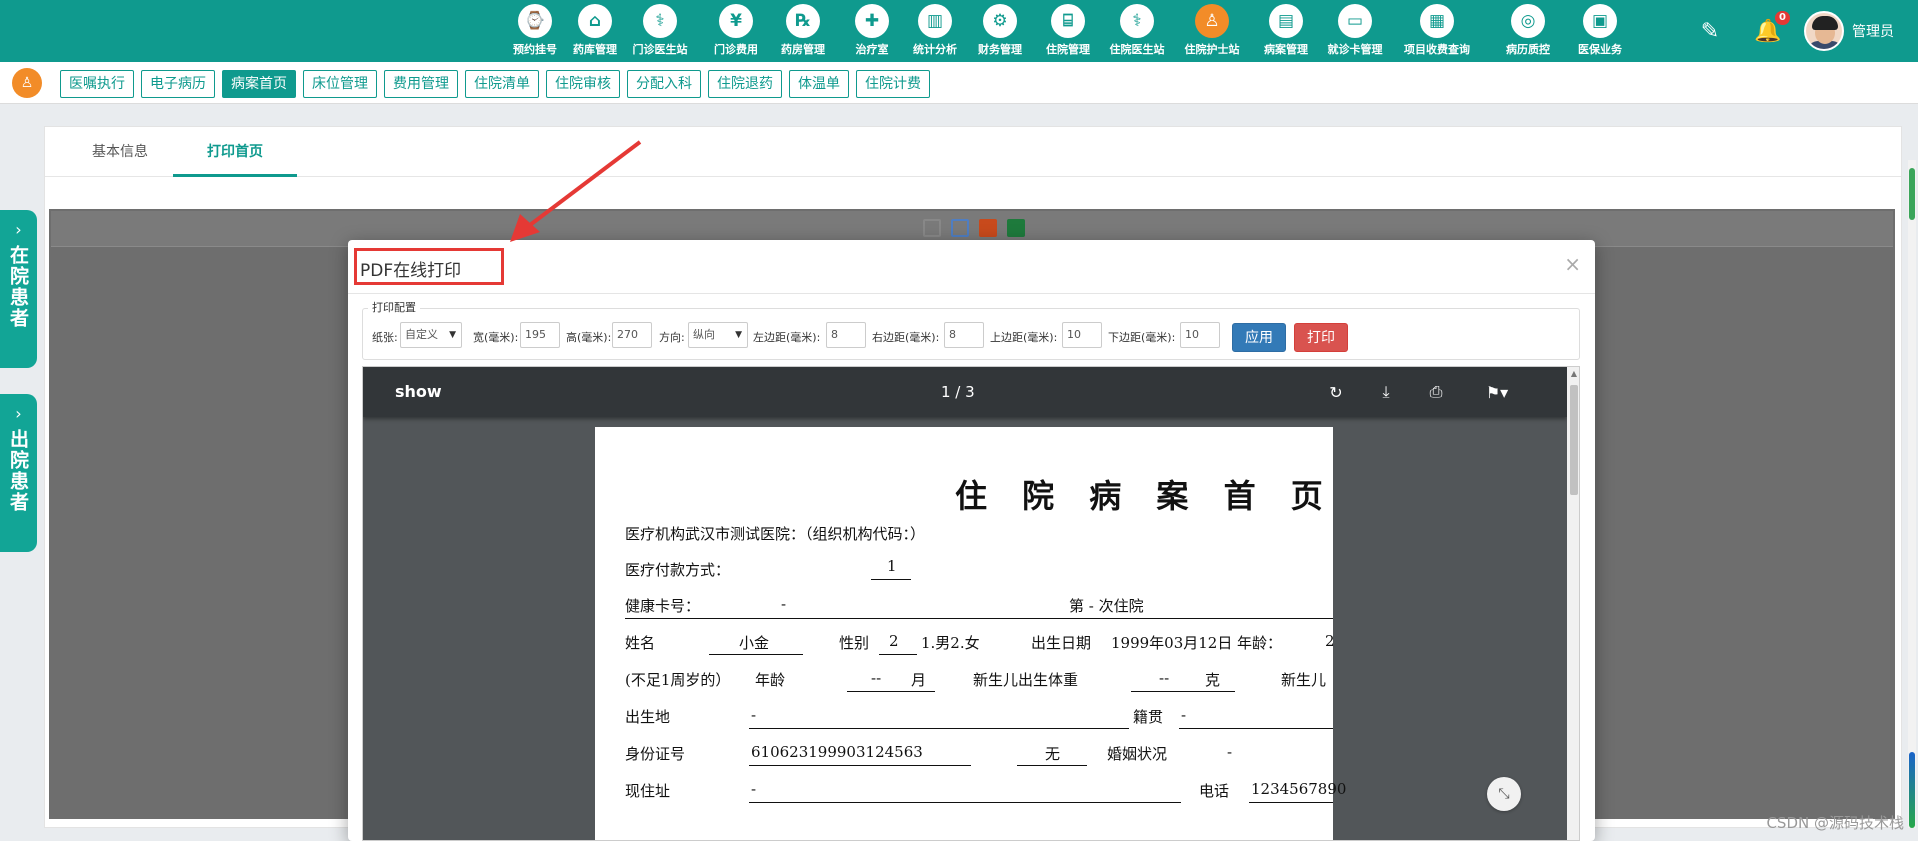 Image resolution: width=1918 pixels, height=841 pixels. I want to click on top-margin-label: 上边距(毫米):, so click(1024, 337).